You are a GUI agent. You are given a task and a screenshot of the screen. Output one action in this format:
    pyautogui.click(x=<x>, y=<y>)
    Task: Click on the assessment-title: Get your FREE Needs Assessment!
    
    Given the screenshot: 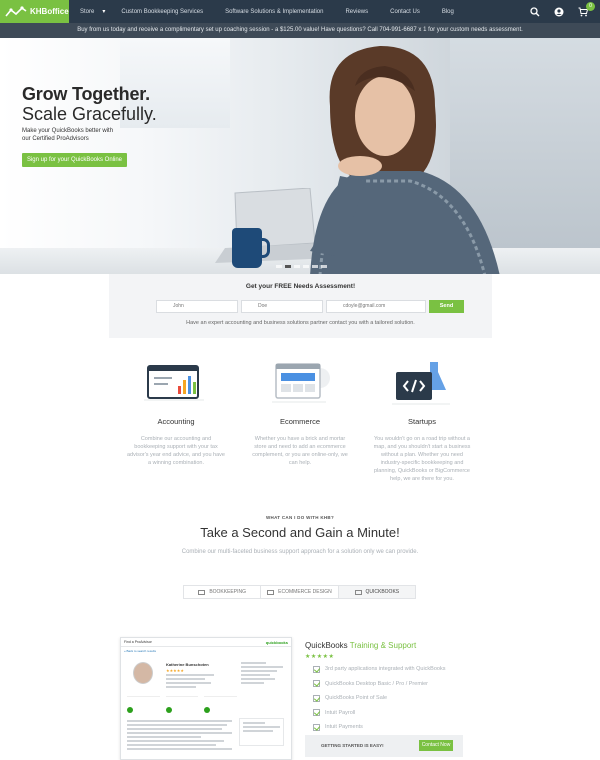 What is the action you would take?
    pyautogui.click(x=300, y=286)
    